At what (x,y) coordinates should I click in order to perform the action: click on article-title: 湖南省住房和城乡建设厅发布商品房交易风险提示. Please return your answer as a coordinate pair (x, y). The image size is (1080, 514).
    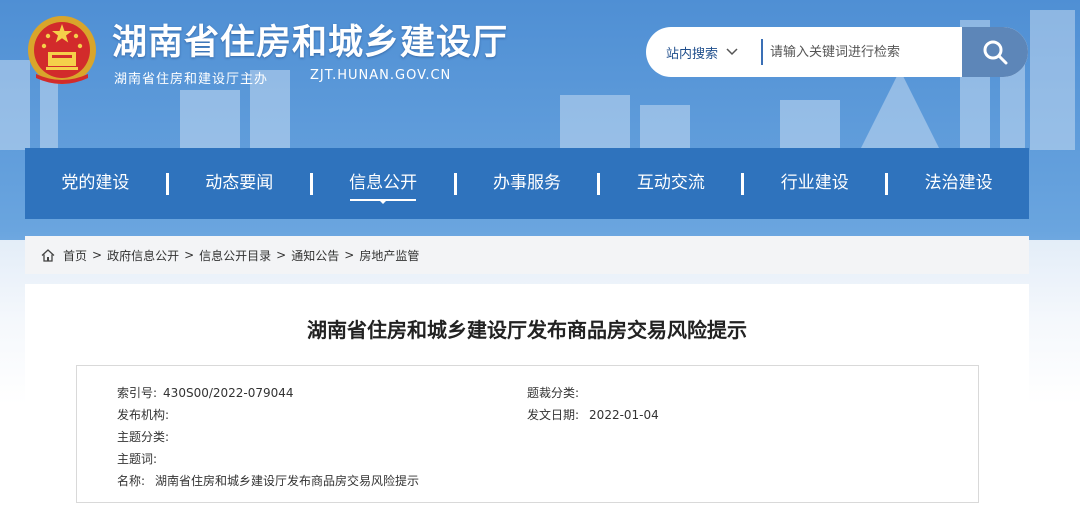
    Looking at the image, I should click on (527, 330).